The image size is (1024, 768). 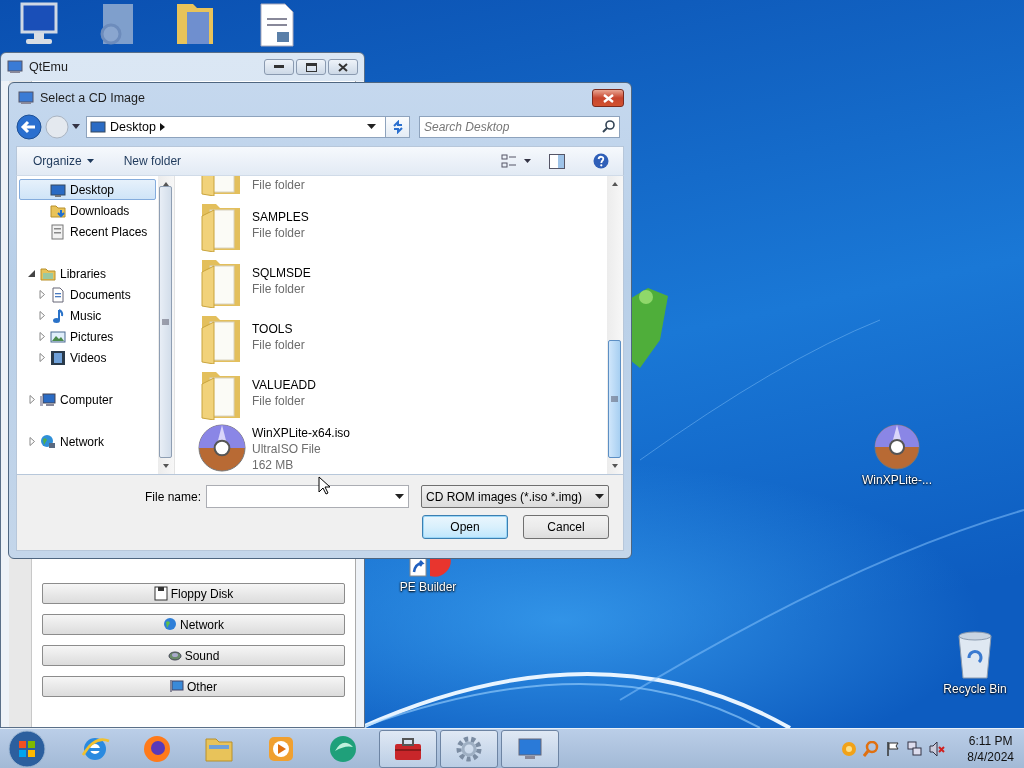 What do you see at coordinates (172, 496) in the screenshot?
I see `field-label: File name:` at bounding box center [172, 496].